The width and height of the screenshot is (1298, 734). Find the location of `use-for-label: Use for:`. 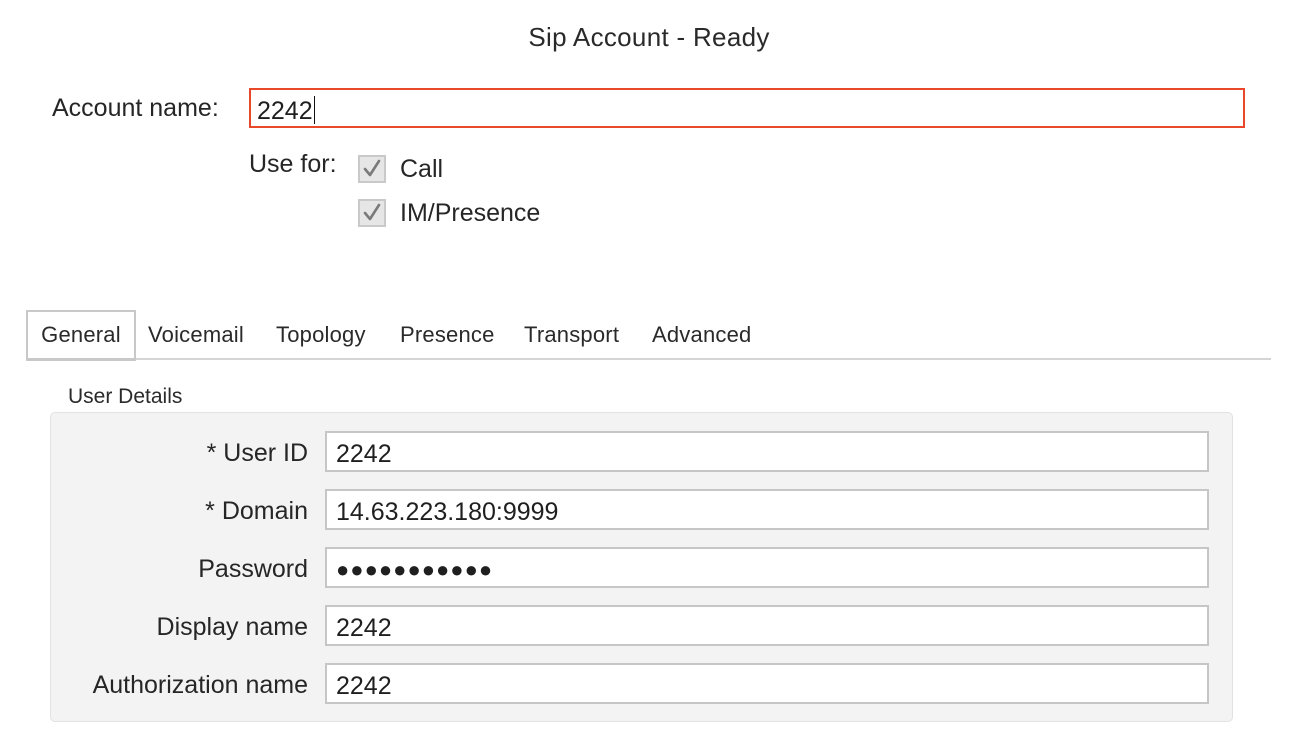

use-for-label: Use for: is located at coordinates (293, 164).